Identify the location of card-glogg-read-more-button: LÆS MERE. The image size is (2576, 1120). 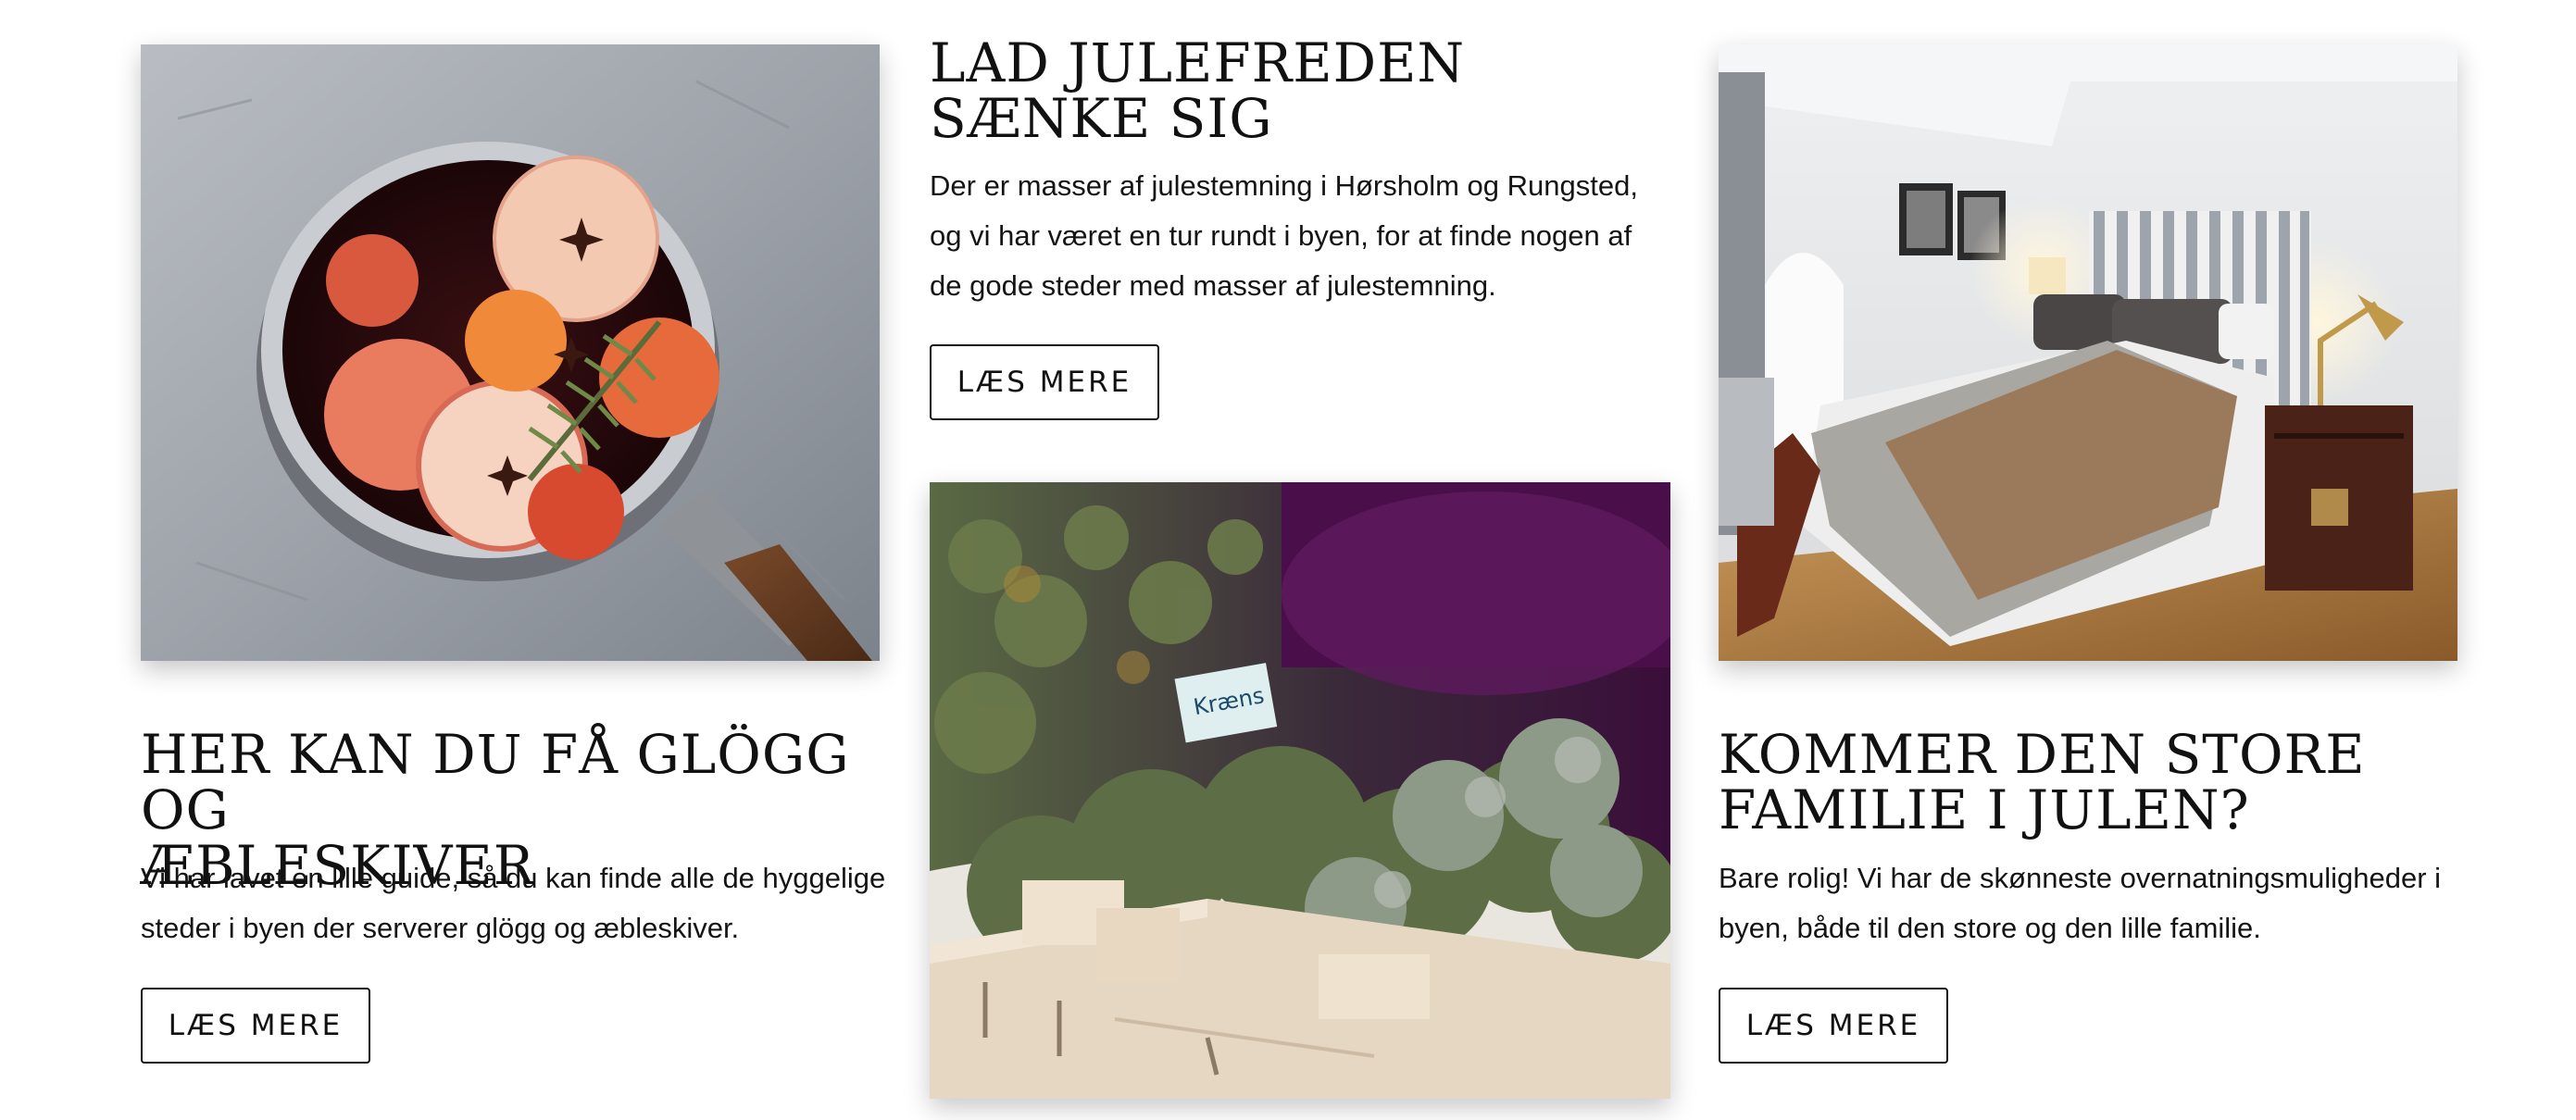
(255, 1026).